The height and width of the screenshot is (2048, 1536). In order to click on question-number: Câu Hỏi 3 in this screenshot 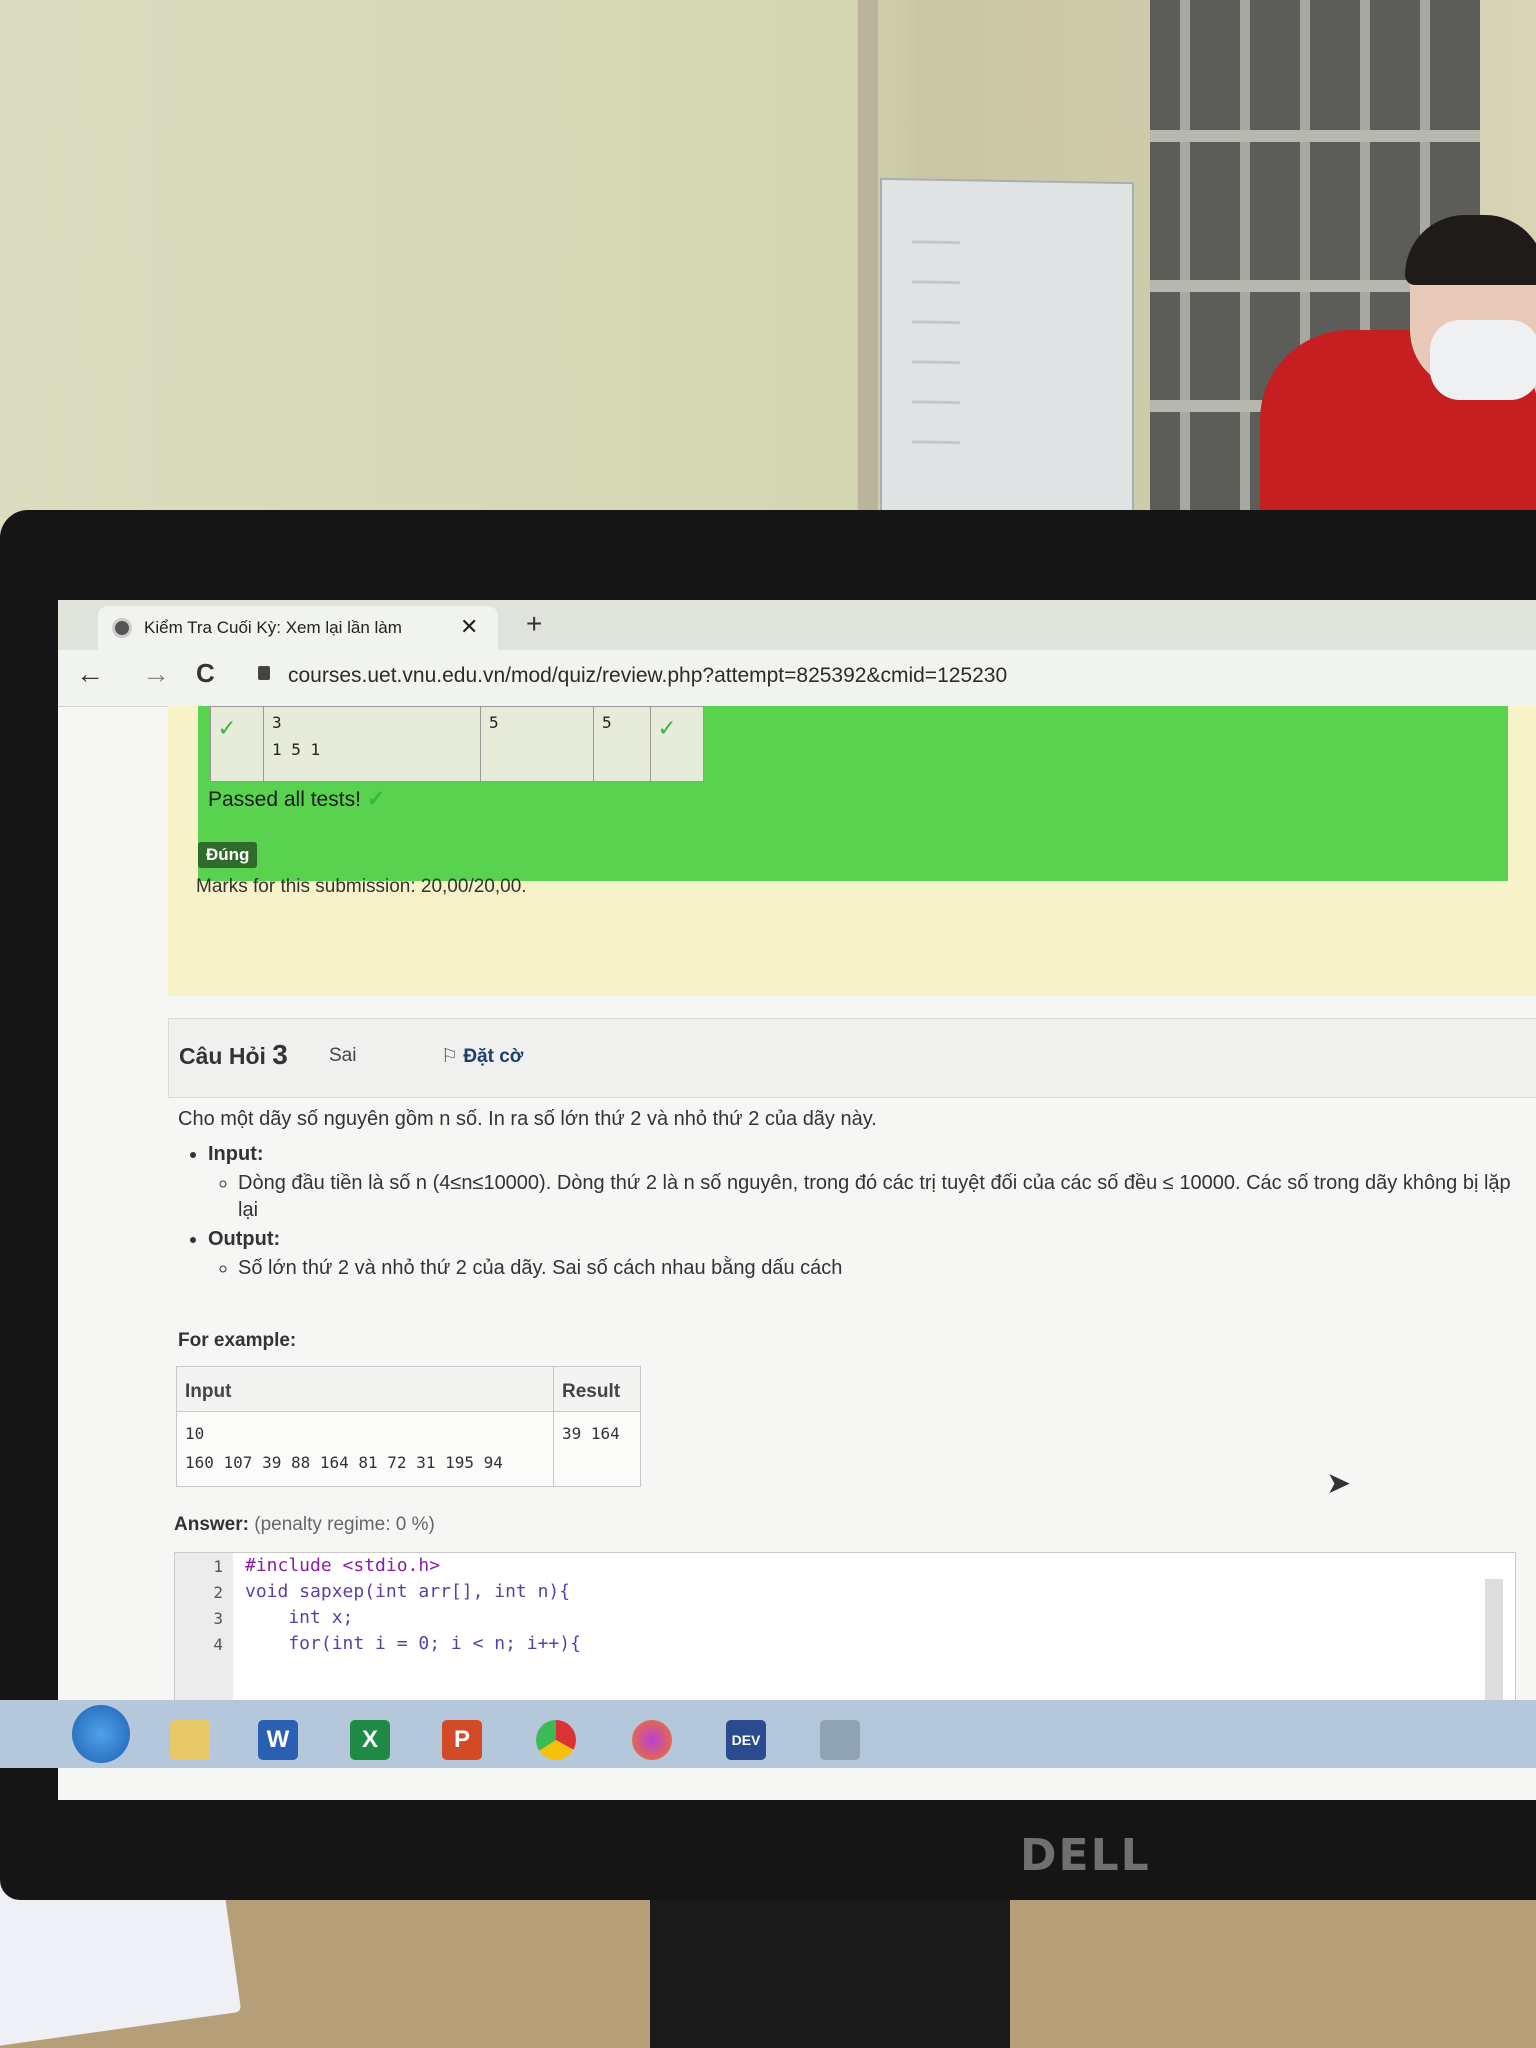, I will do `click(233, 1055)`.